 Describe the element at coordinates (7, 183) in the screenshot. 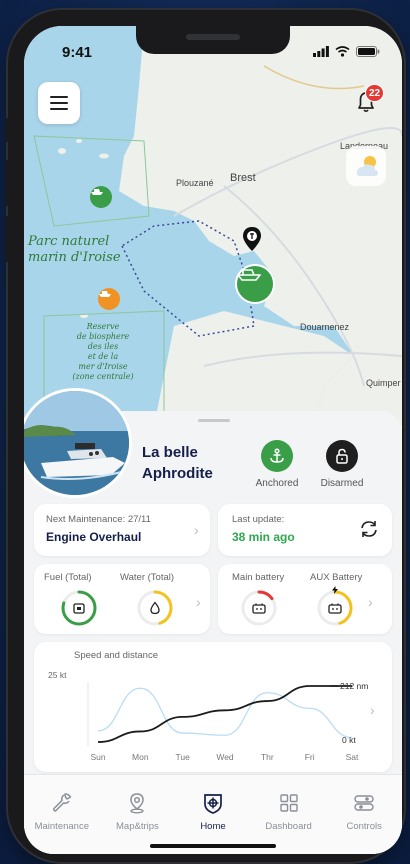

I see `volume-up-button` at that location.